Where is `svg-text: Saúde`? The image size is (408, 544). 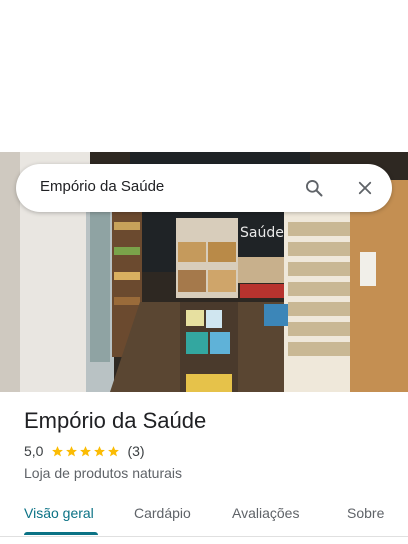
svg-text: Saúde is located at coordinates (262, 233).